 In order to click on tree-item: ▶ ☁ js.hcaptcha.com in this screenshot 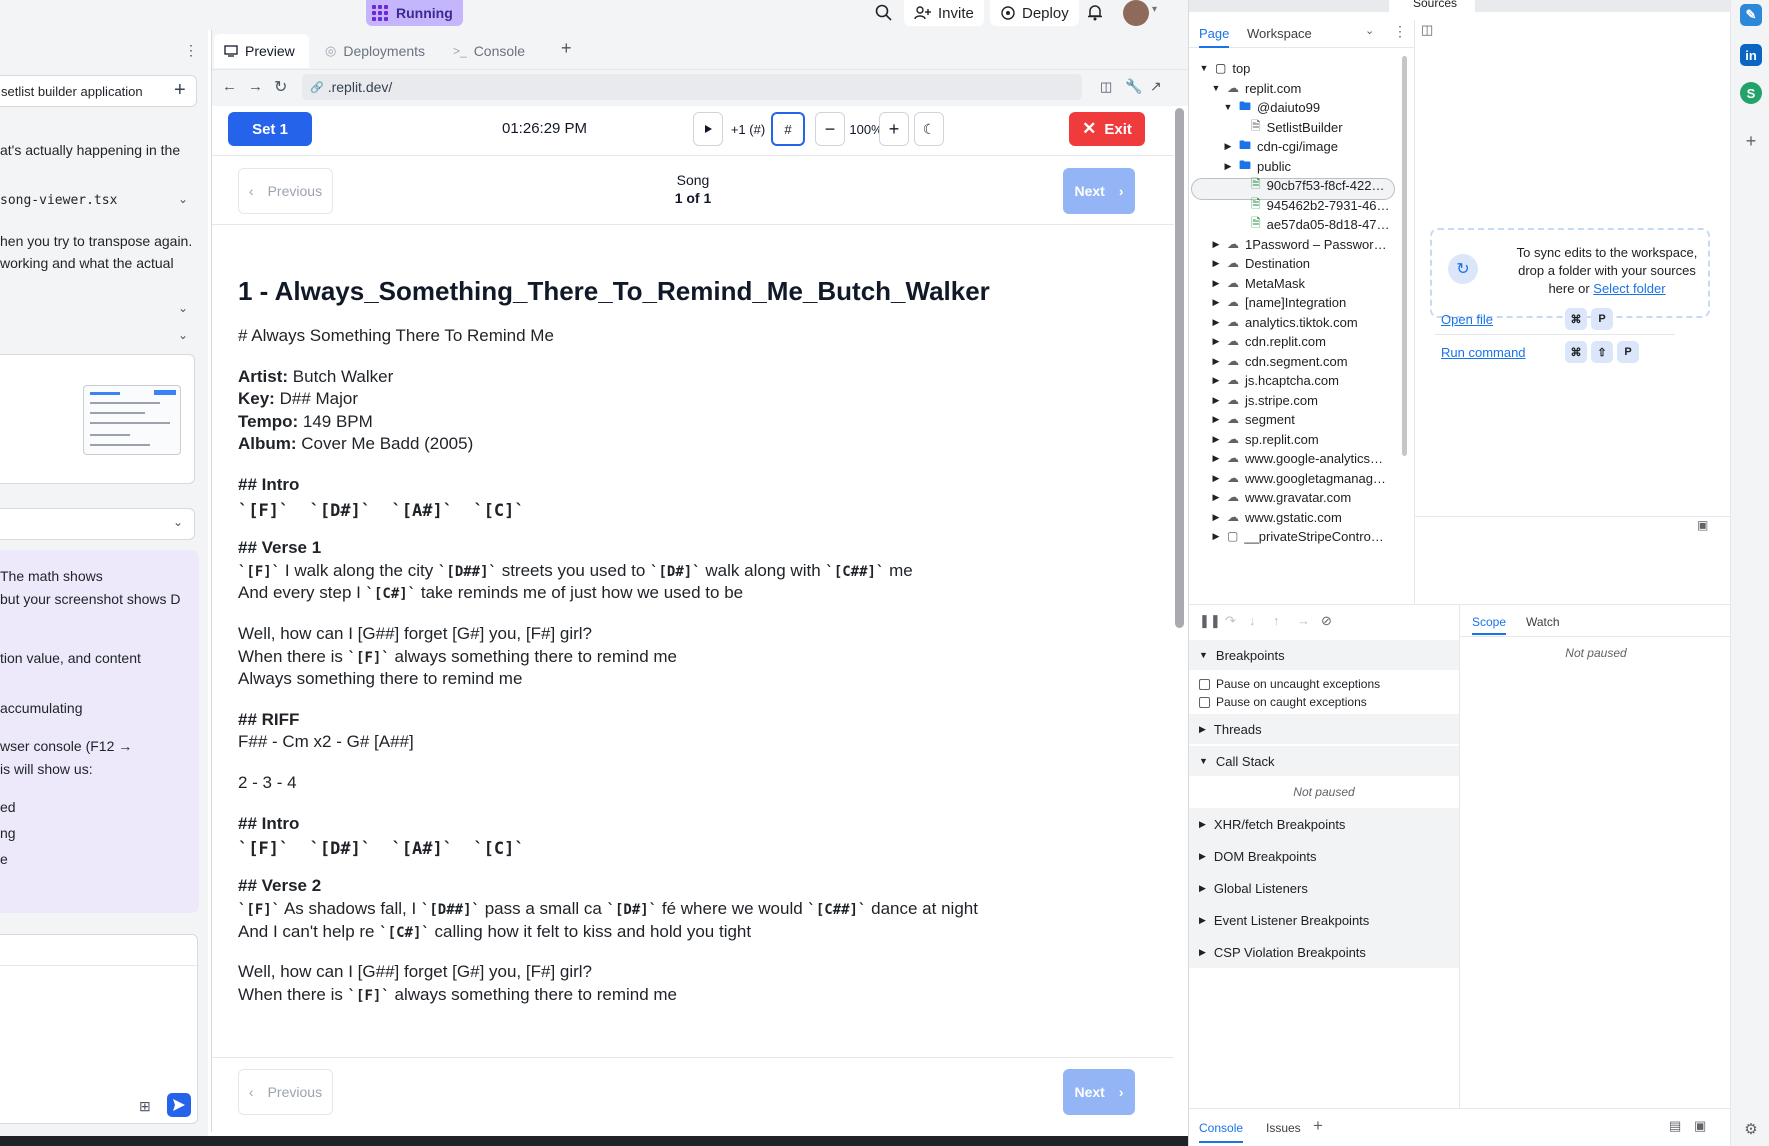, I will do `click(1275, 380)`.